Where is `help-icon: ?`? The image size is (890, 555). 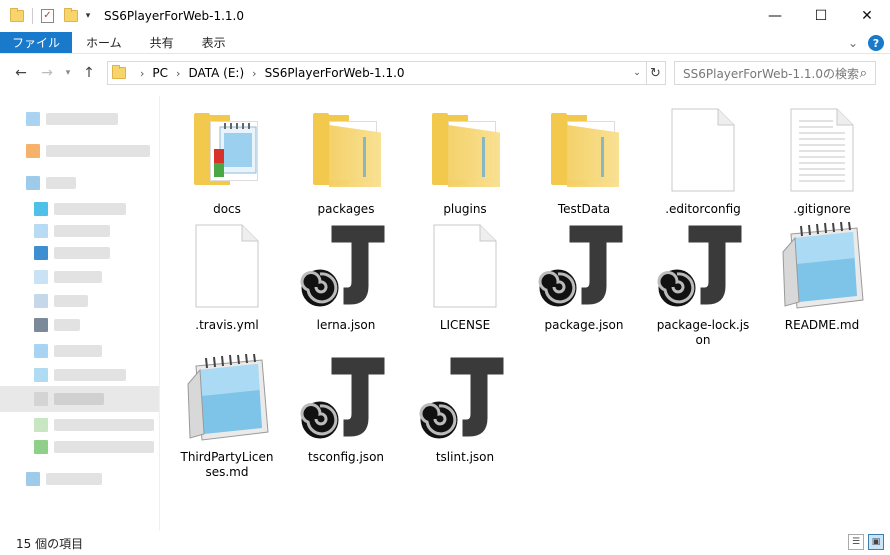
help-icon: ? is located at coordinates (876, 43).